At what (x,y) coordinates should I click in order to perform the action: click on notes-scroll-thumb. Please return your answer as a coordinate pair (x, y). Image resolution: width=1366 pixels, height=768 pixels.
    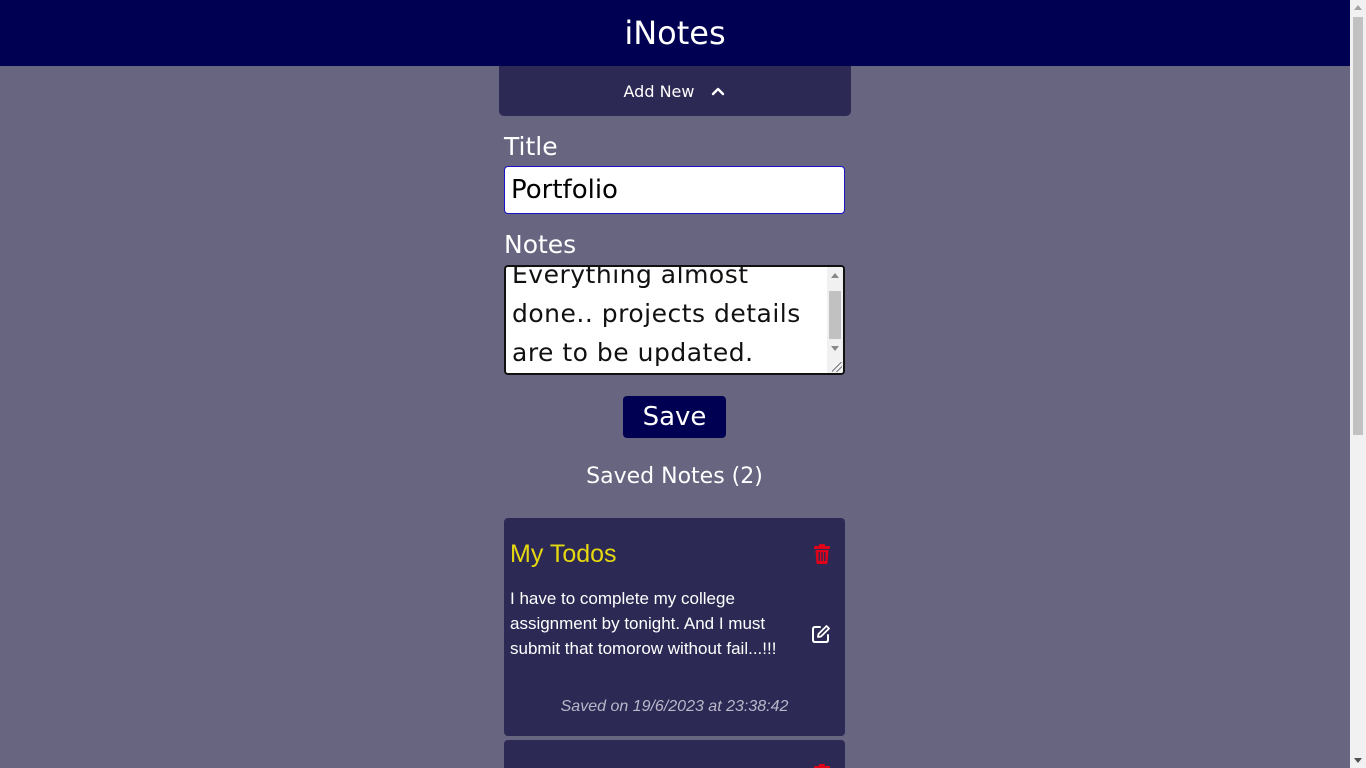
    Looking at the image, I should click on (835, 315).